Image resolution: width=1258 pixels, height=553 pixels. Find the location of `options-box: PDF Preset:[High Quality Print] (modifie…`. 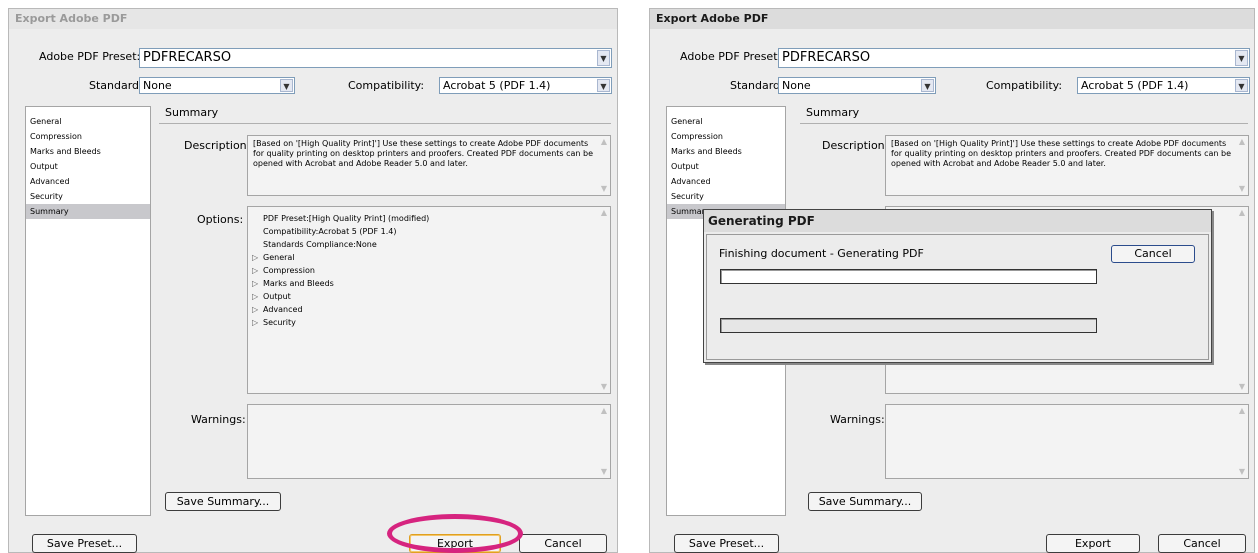

options-box: PDF Preset:[High Quality Print] (modifie… is located at coordinates (429, 300).